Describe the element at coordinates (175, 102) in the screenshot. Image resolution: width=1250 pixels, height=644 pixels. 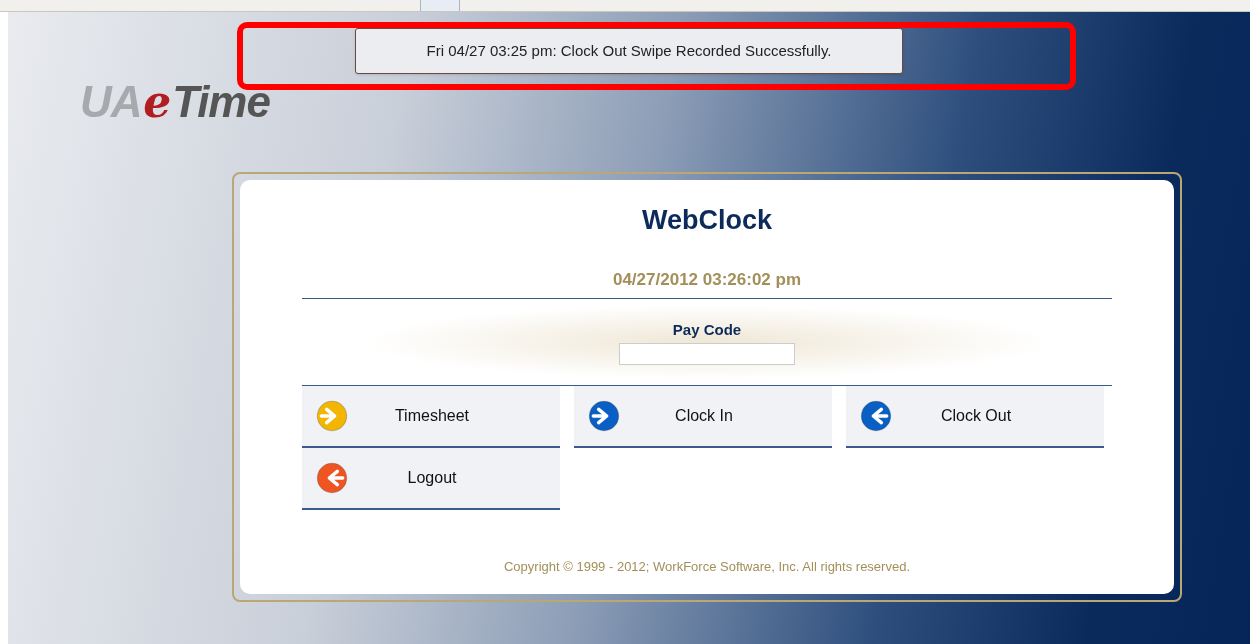
I see `logo: UAeTime` at that location.